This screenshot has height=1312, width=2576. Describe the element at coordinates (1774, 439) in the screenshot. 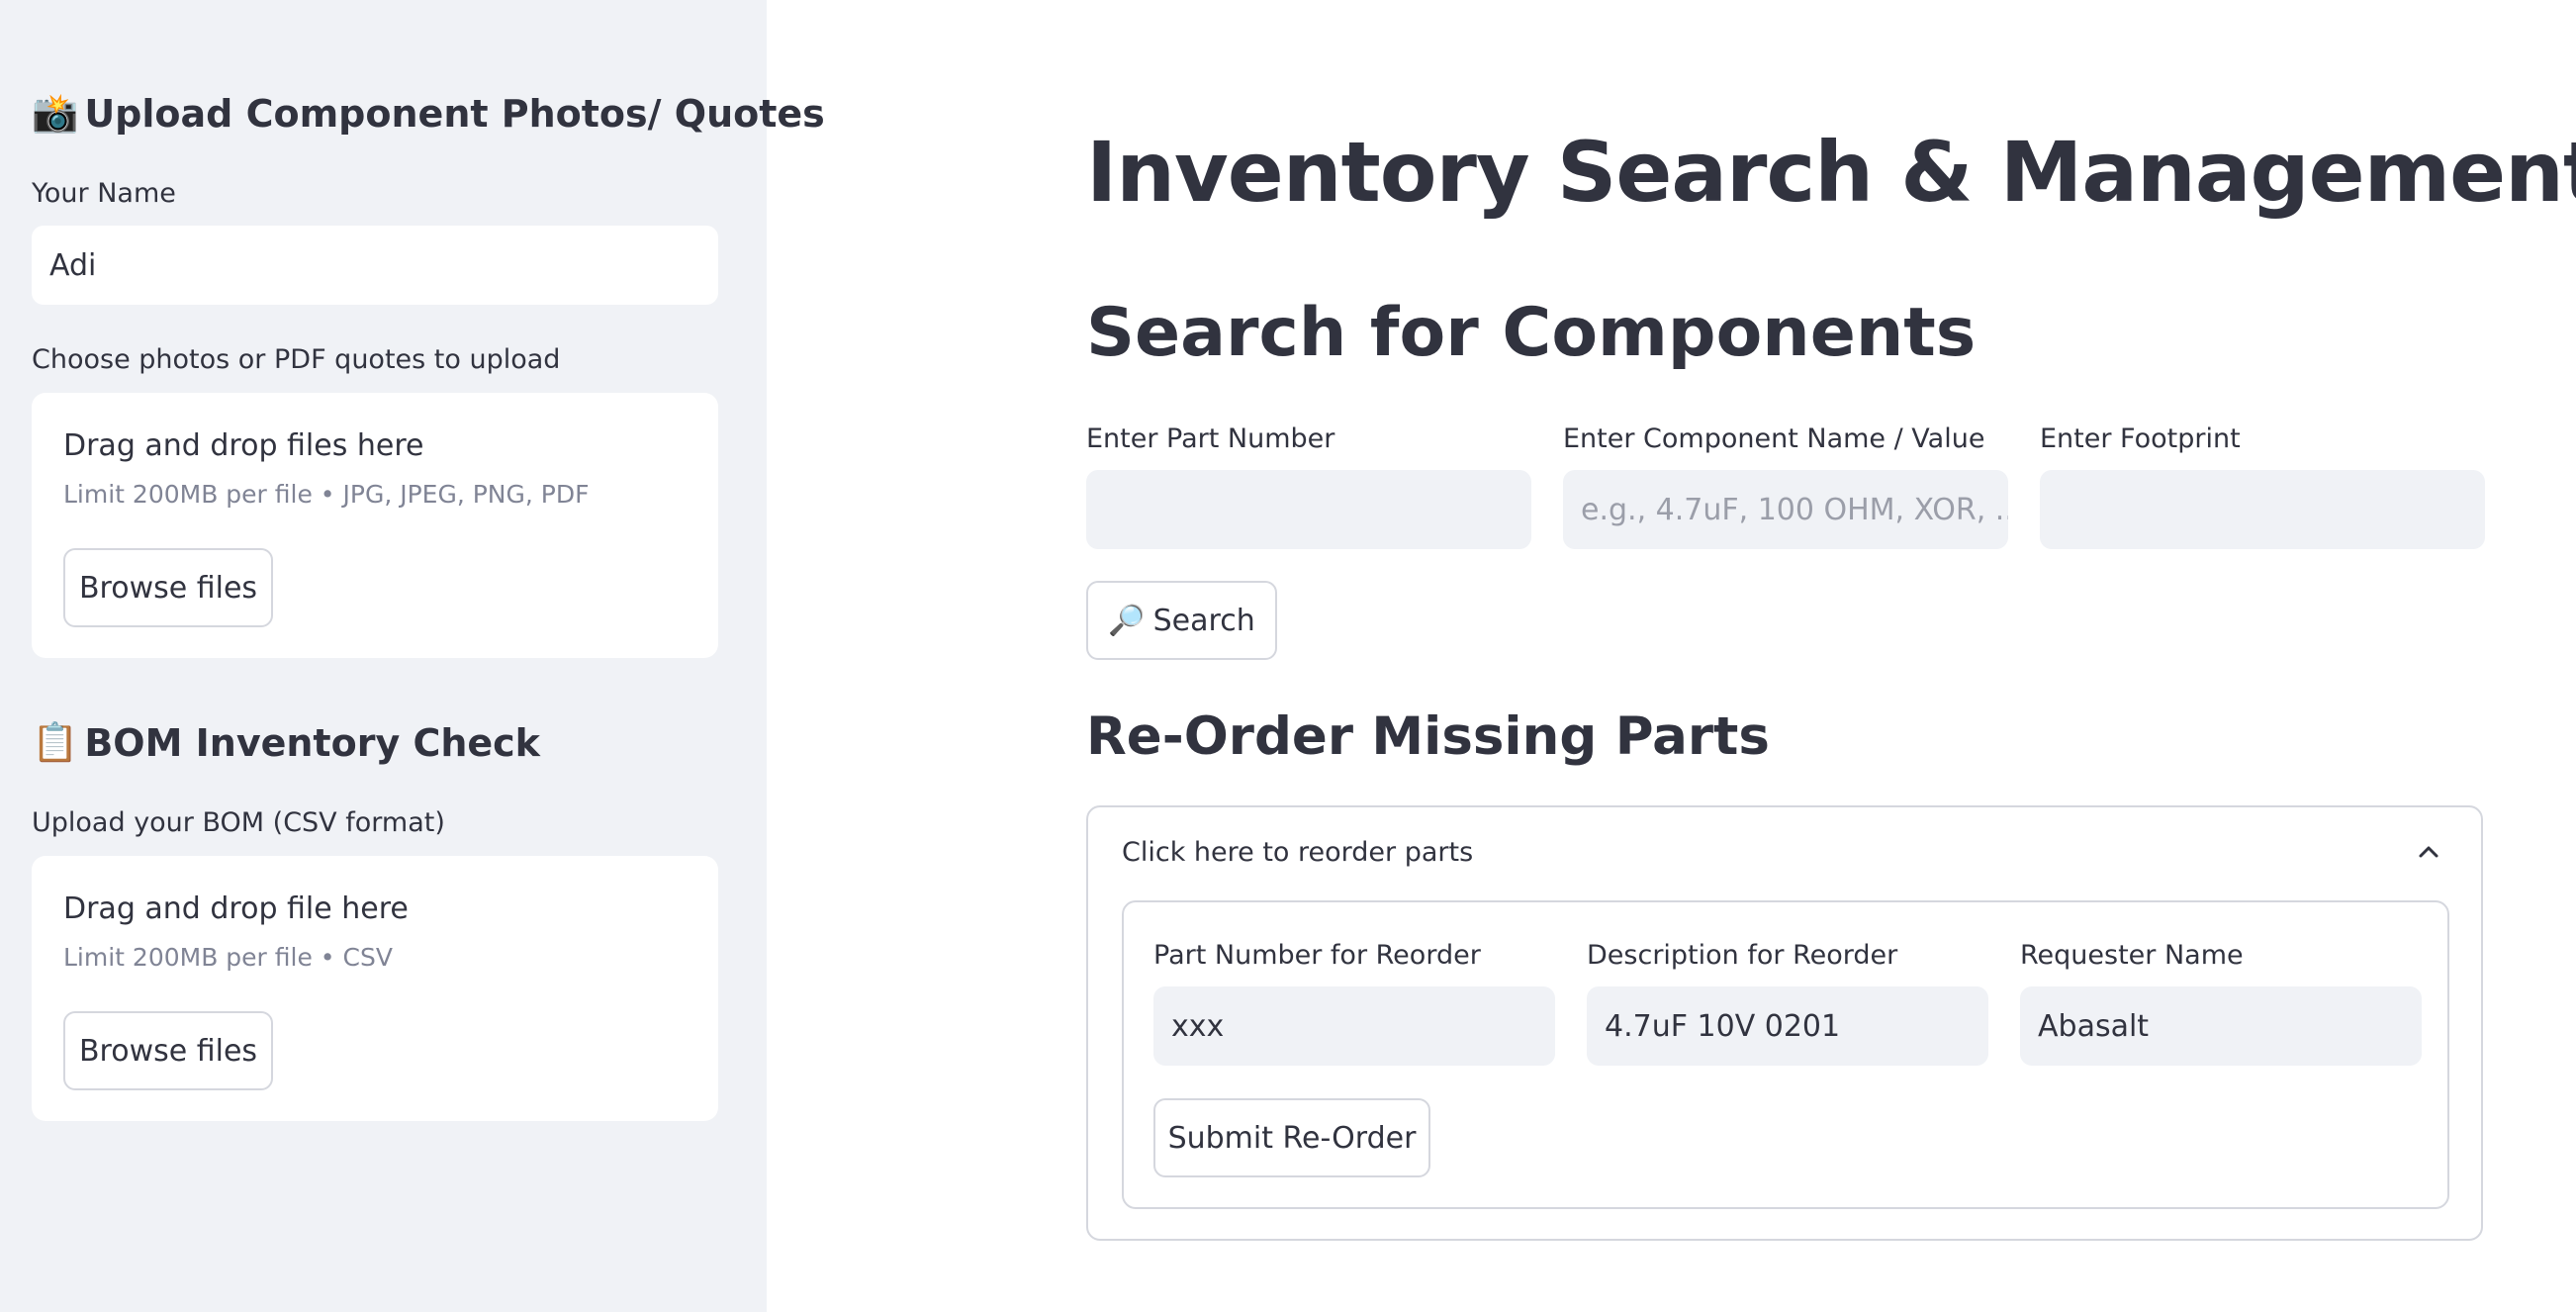

I see `component-name-label: Enter Component Name / Value` at that location.